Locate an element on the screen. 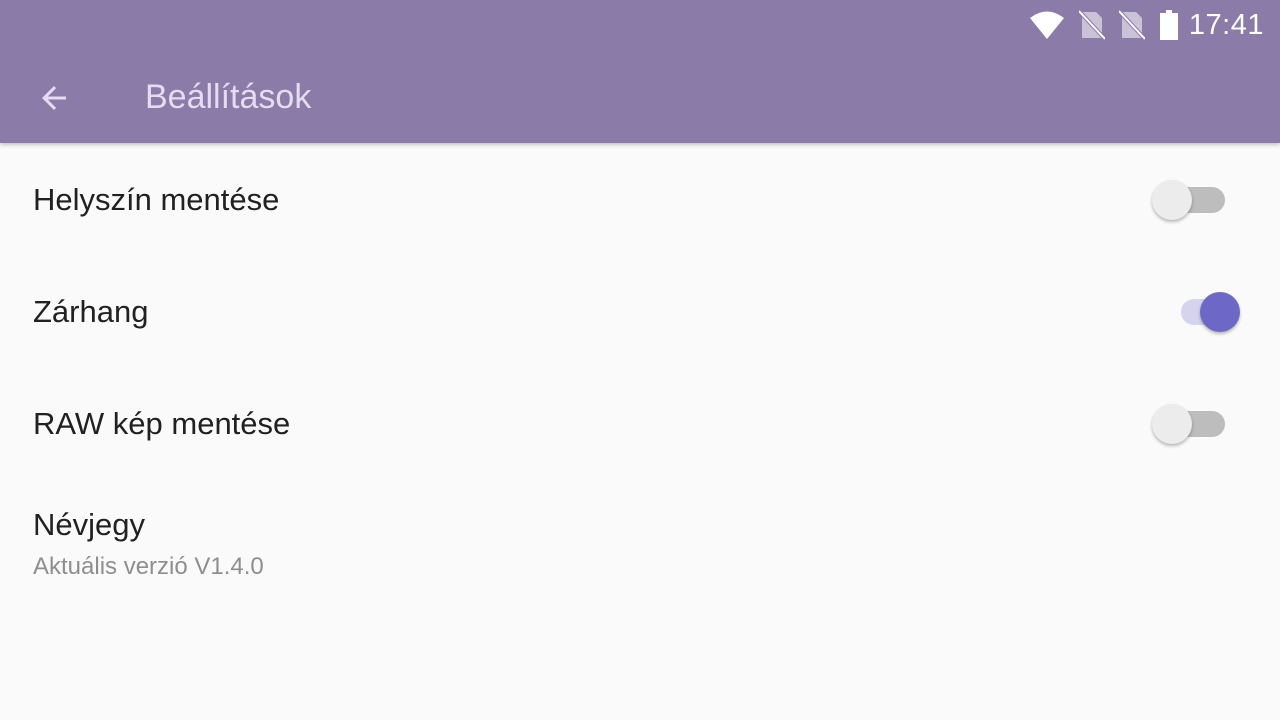 This screenshot has width=1280, height=720. shutter-sound-toggle is located at coordinates (1205, 312).